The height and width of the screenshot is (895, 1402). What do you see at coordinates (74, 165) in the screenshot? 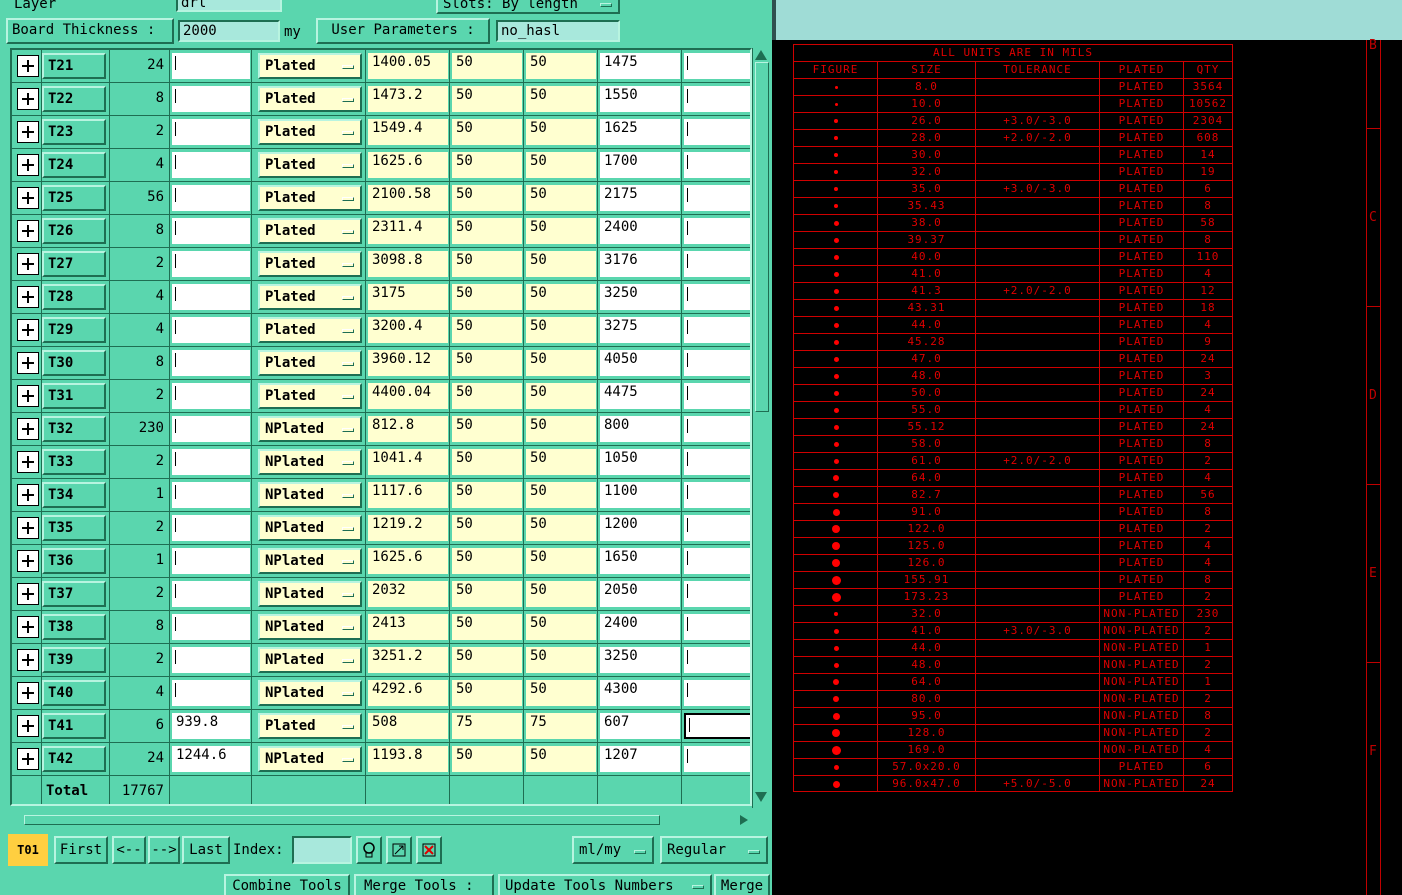
I see `tool-button: T24` at bounding box center [74, 165].